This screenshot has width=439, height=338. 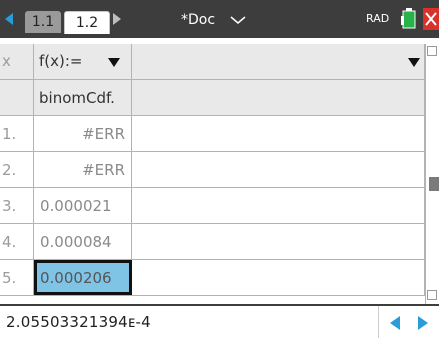 What do you see at coordinates (395, 323) in the screenshot?
I see `history-back-icon` at bounding box center [395, 323].